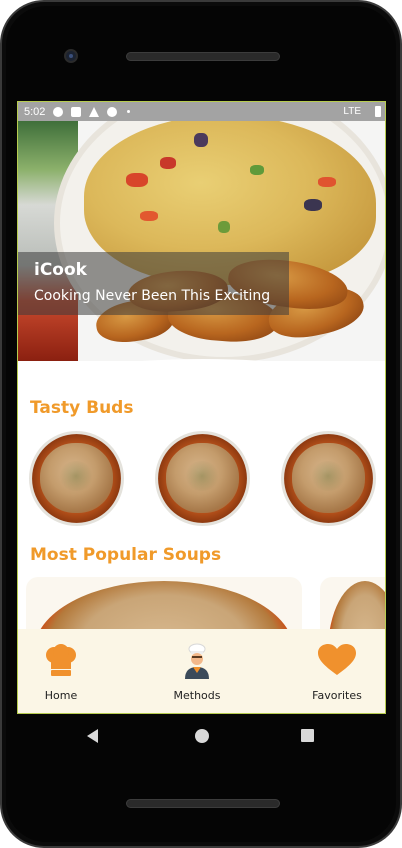 This screenshot has height=848, width=402. I want to click on battery-icon, so click(378, 111).